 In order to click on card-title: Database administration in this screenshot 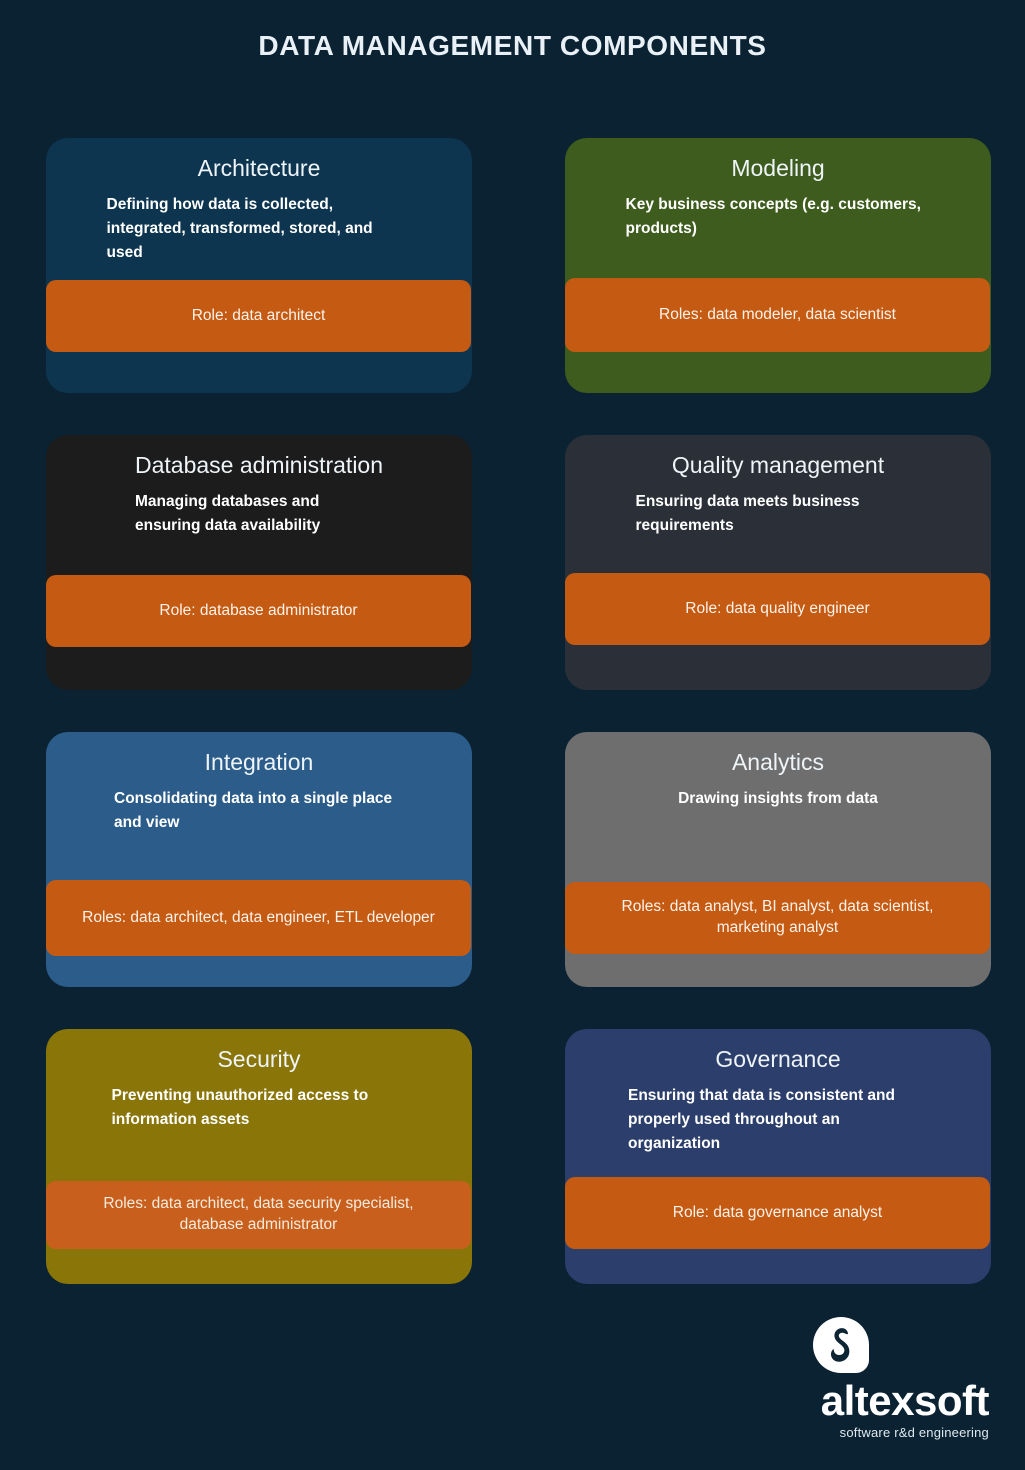, I will do `click(259, 465)`.